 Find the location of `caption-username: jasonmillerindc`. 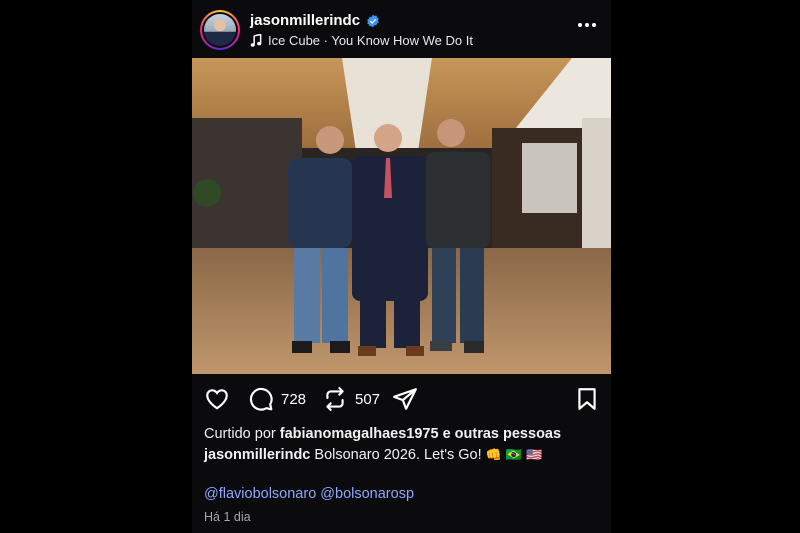

caption-username: jasonmillerindc is located at coordinates (257, 455).